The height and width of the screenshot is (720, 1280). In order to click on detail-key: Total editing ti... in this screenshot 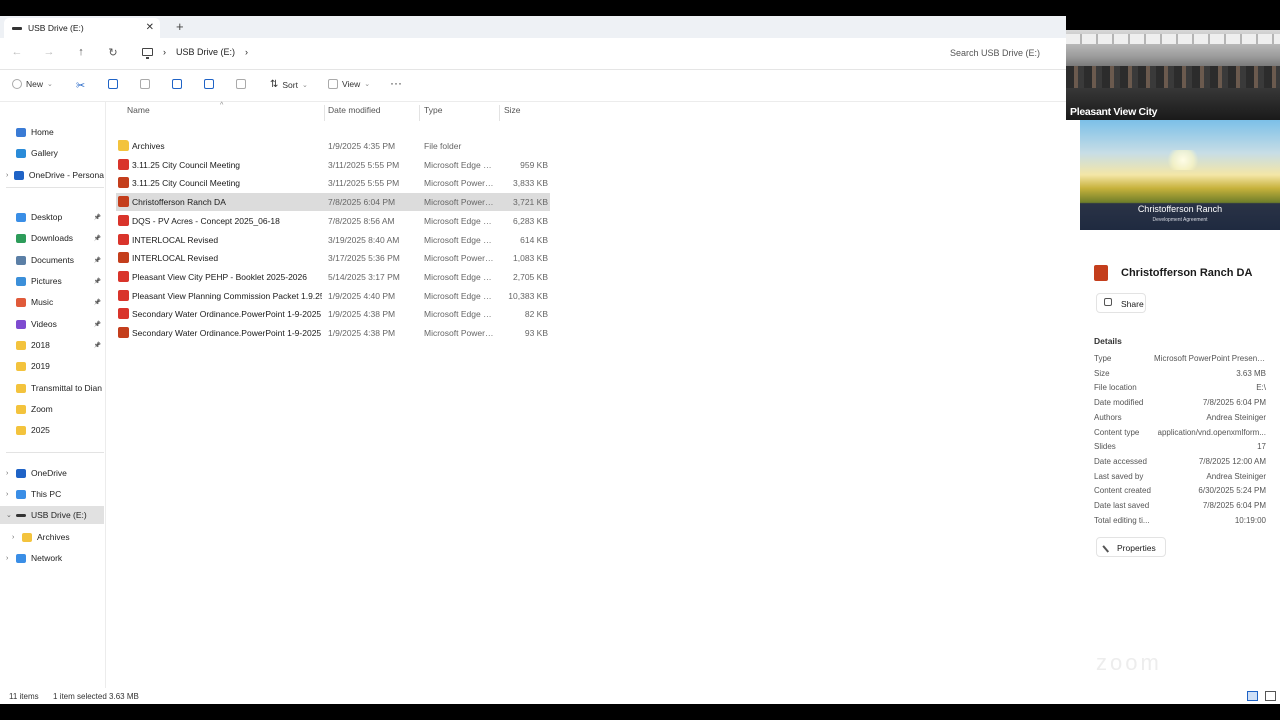, I will do `click(1122, 520)`.